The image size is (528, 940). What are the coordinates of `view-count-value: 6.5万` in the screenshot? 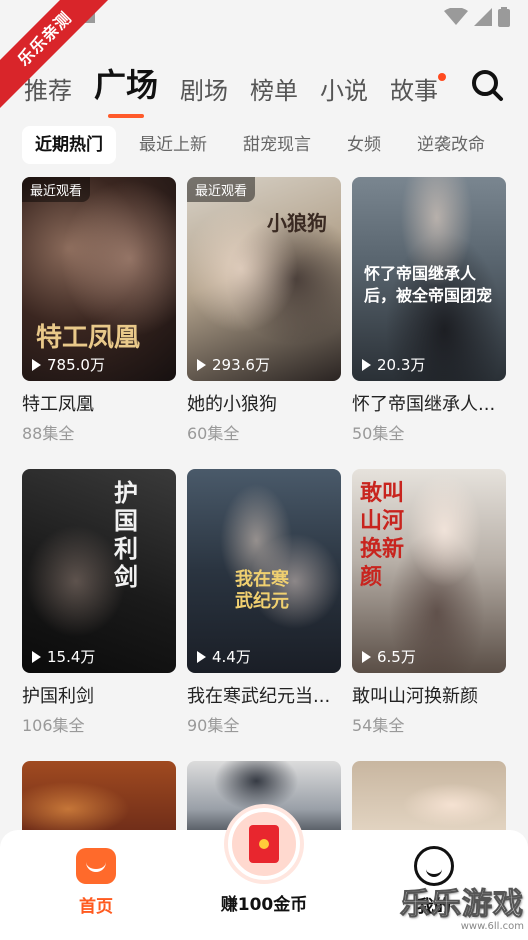 It's located at (396, 657).